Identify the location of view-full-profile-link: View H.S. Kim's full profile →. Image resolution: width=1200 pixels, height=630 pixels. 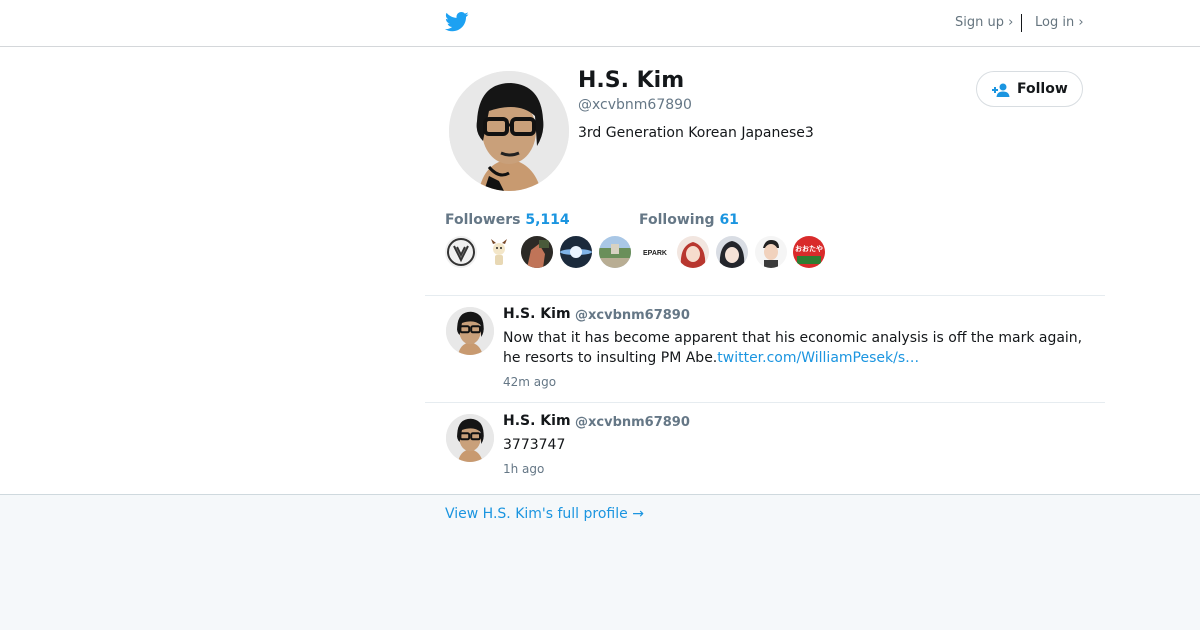
(544, 514).